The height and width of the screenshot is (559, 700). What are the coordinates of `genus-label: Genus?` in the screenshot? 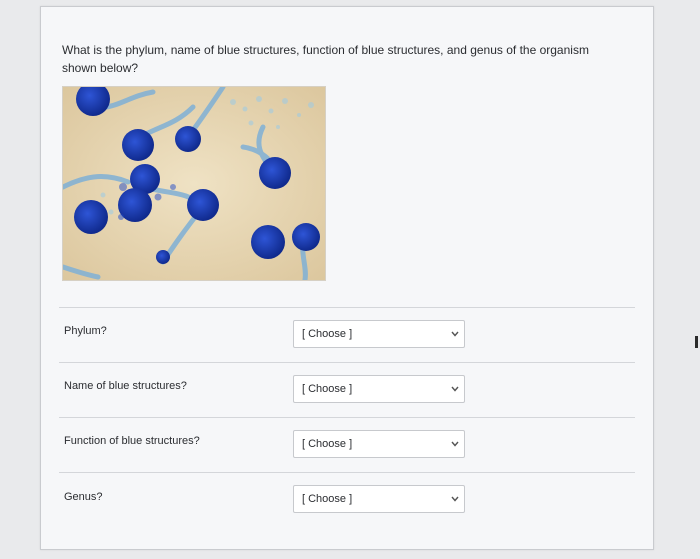 It's located at (83, 497).